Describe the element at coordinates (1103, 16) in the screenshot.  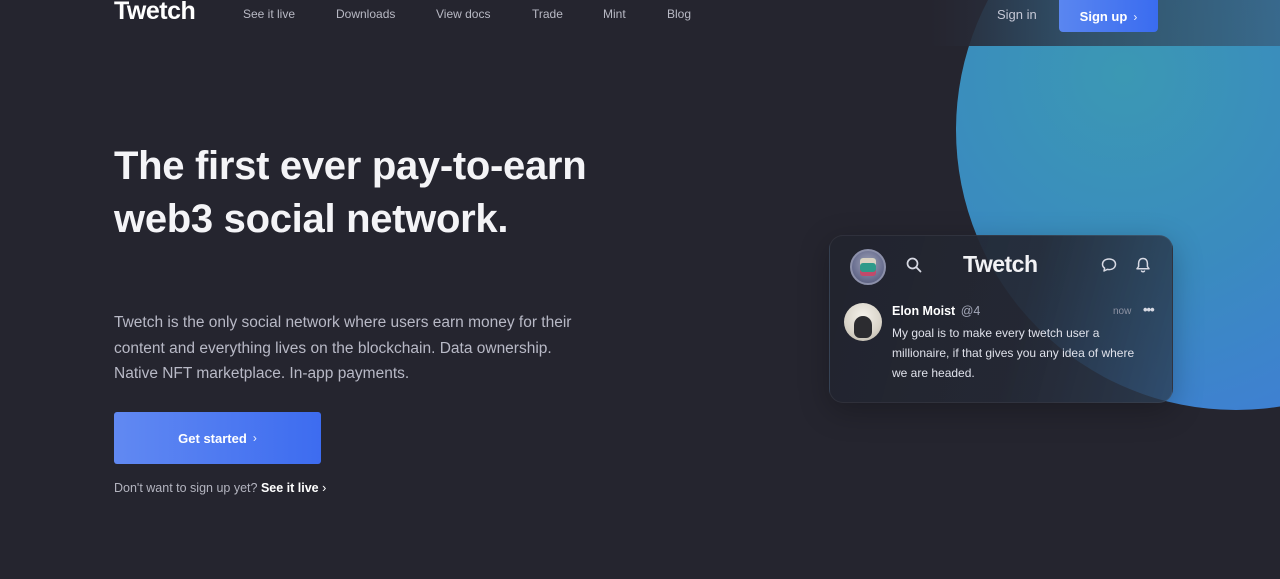
I see `sign-up-label: Sign up` at that location.